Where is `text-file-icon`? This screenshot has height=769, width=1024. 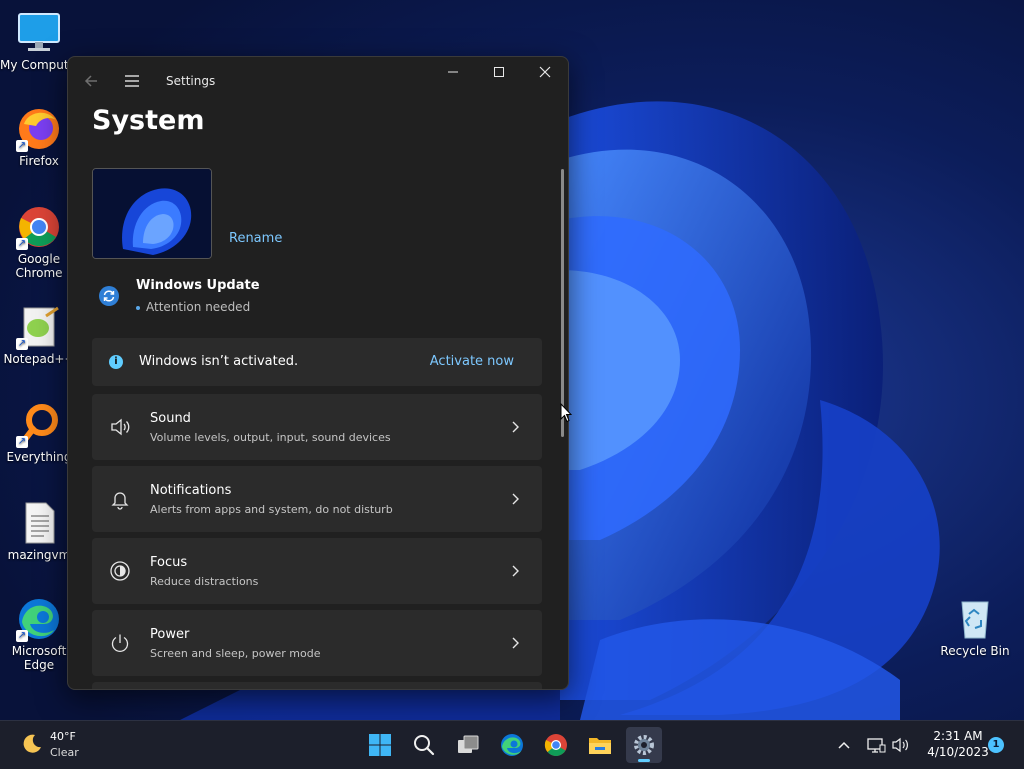 text-file-icon is located at coordinates (39, 523).